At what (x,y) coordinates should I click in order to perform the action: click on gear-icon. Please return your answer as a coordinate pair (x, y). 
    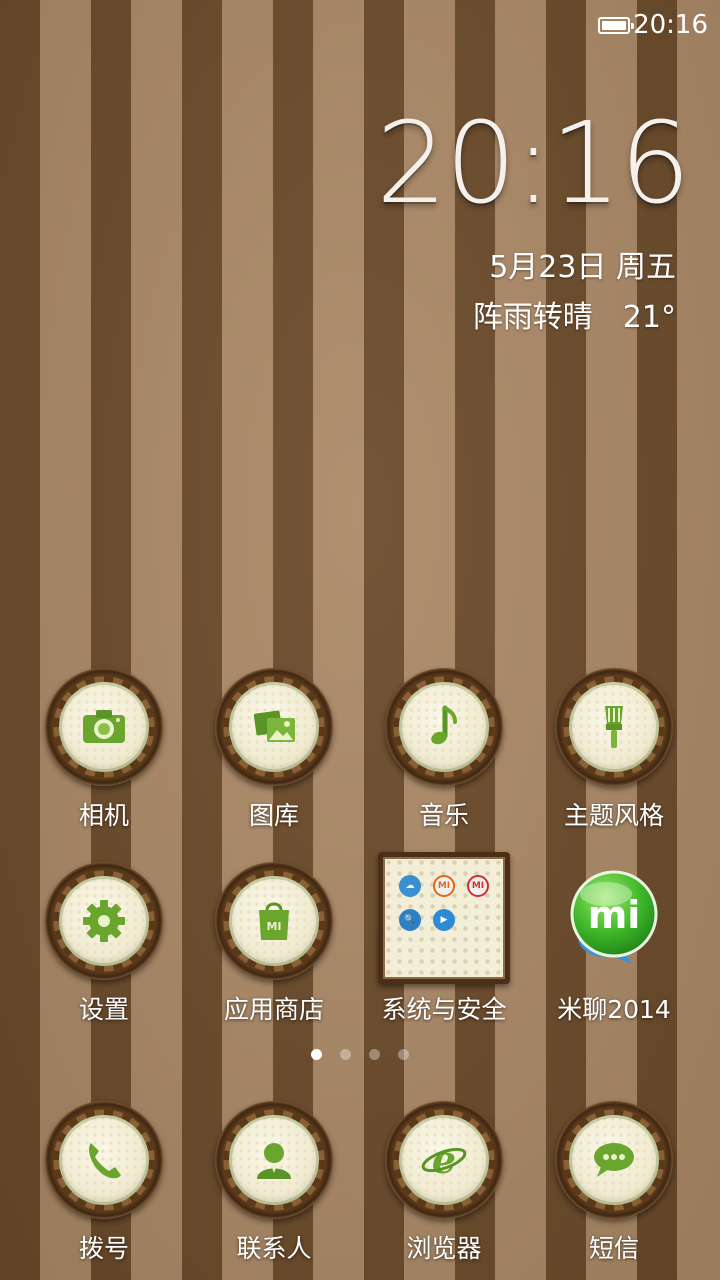
    Looking at the image, I should click on (104, 921).